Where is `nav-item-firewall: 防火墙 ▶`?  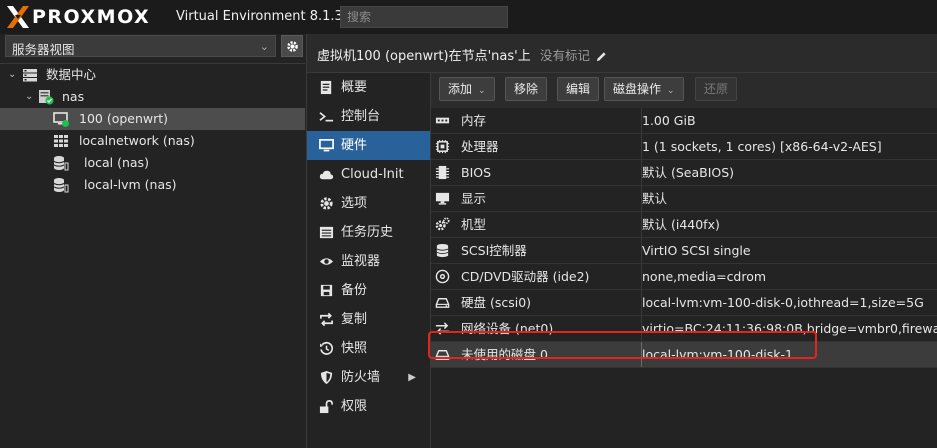
nav-item-firewall: 防火墙 ▶ is located at coordinates (368, 377).